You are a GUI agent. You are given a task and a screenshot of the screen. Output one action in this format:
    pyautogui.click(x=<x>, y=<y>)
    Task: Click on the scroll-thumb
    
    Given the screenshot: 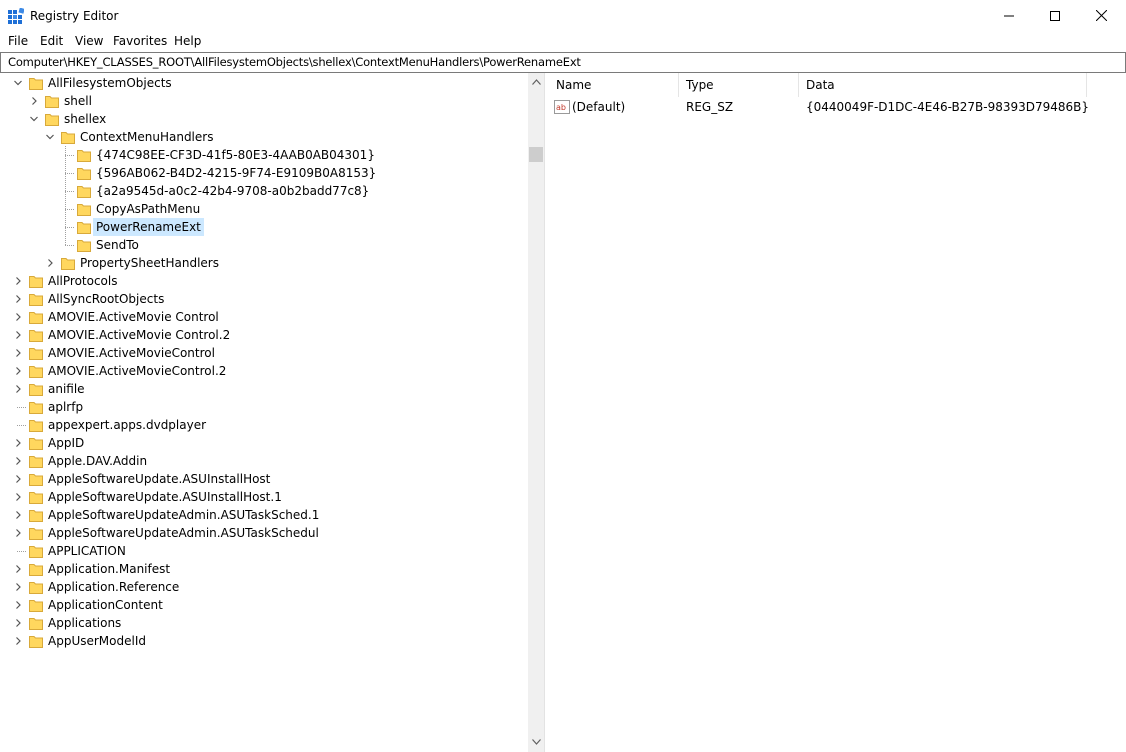 What is the action you would take?
    pyautogui.click(x=536, y=154)
    